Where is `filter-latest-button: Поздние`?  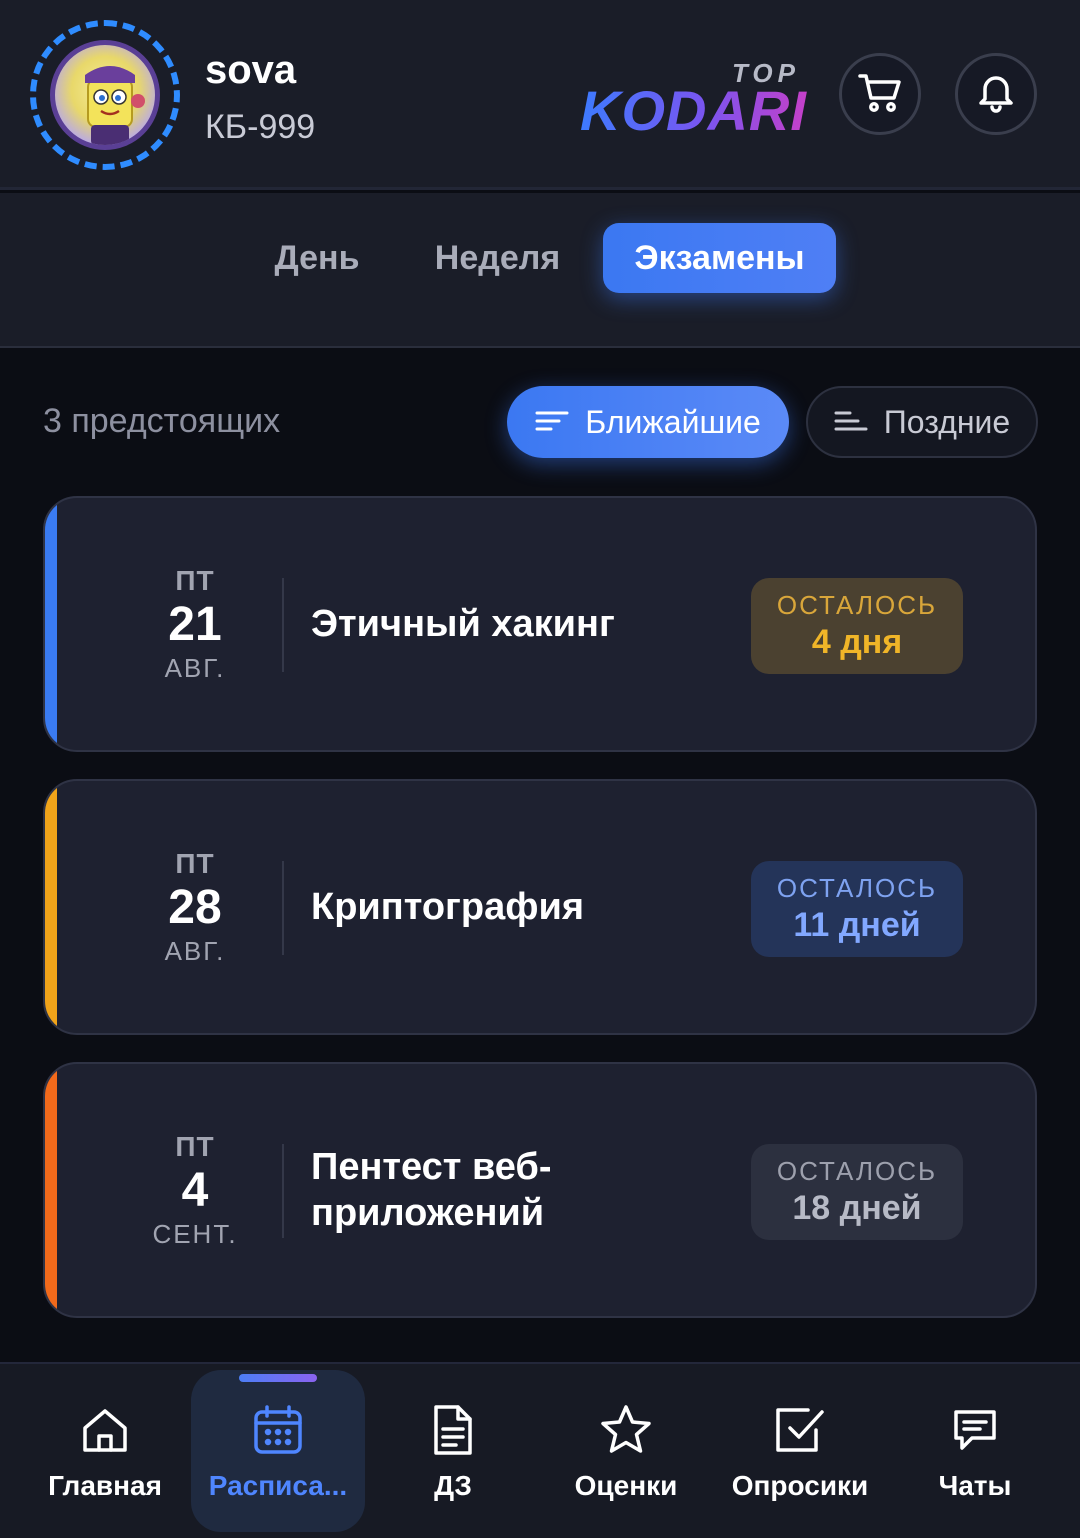
filter-latest-button: Поздние is located at coordinates (922, 422).